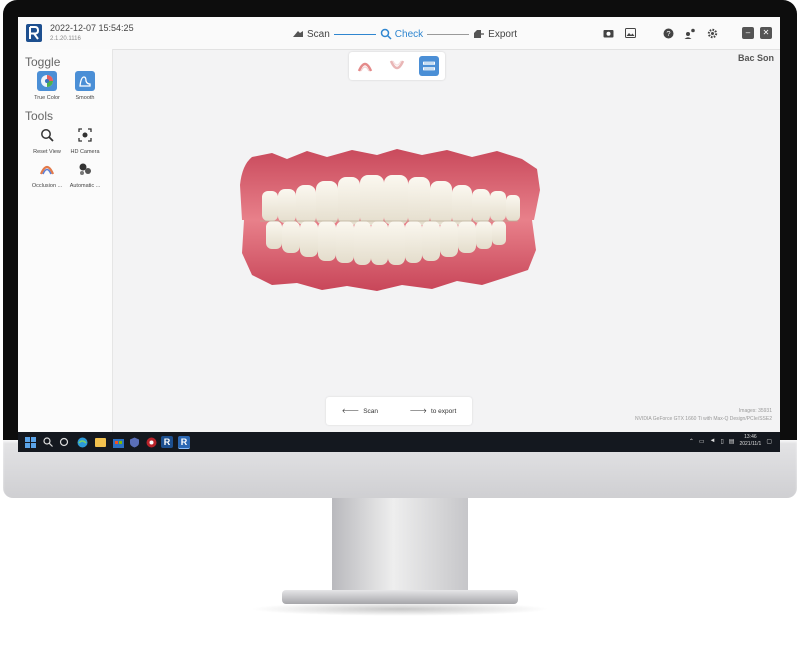  I want to click on bottom-navigation: 🡐 Scan 🡒 to export, so click(399, 411).